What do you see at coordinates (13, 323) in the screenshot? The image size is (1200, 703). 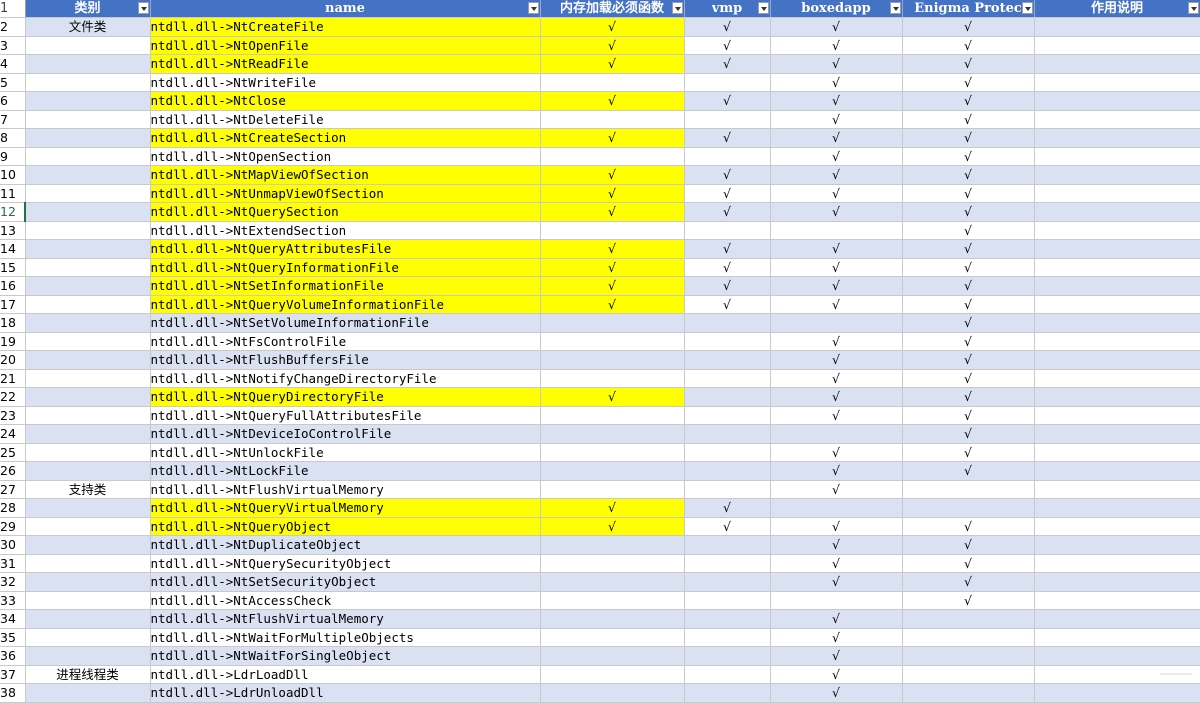 I see `row-number: 18` at bounding box center [13, 323].